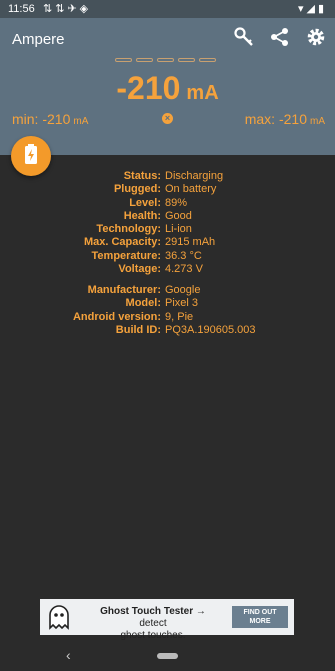  I want to click on info-row: Manufacturer: Google, so click(167, 290).